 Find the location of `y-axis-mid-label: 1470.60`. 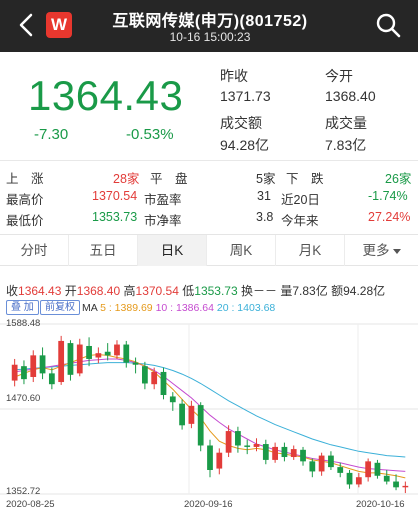

y-axis-mid-label: 1470.60 is located at coordinates (23, 398).